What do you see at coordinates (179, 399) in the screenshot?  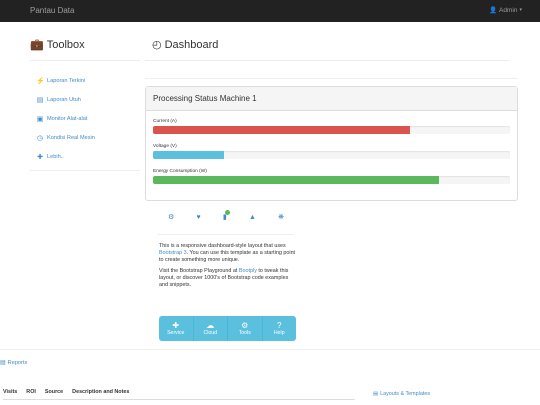 I see `table-divider` at bounding box center [179, 399].